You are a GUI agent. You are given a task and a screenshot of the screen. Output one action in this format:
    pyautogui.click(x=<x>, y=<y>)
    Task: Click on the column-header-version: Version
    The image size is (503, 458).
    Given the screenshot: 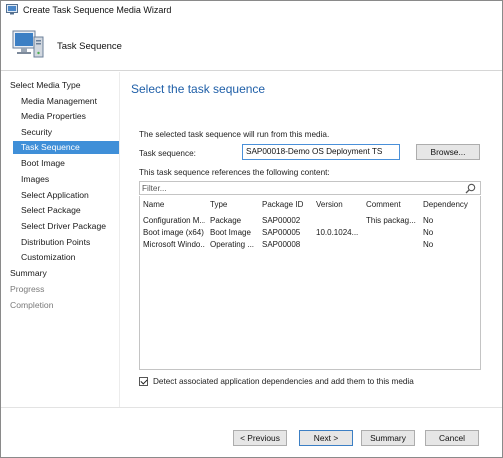 What is the action you would take?
    pyautogui.click(x=340, y=204)
    